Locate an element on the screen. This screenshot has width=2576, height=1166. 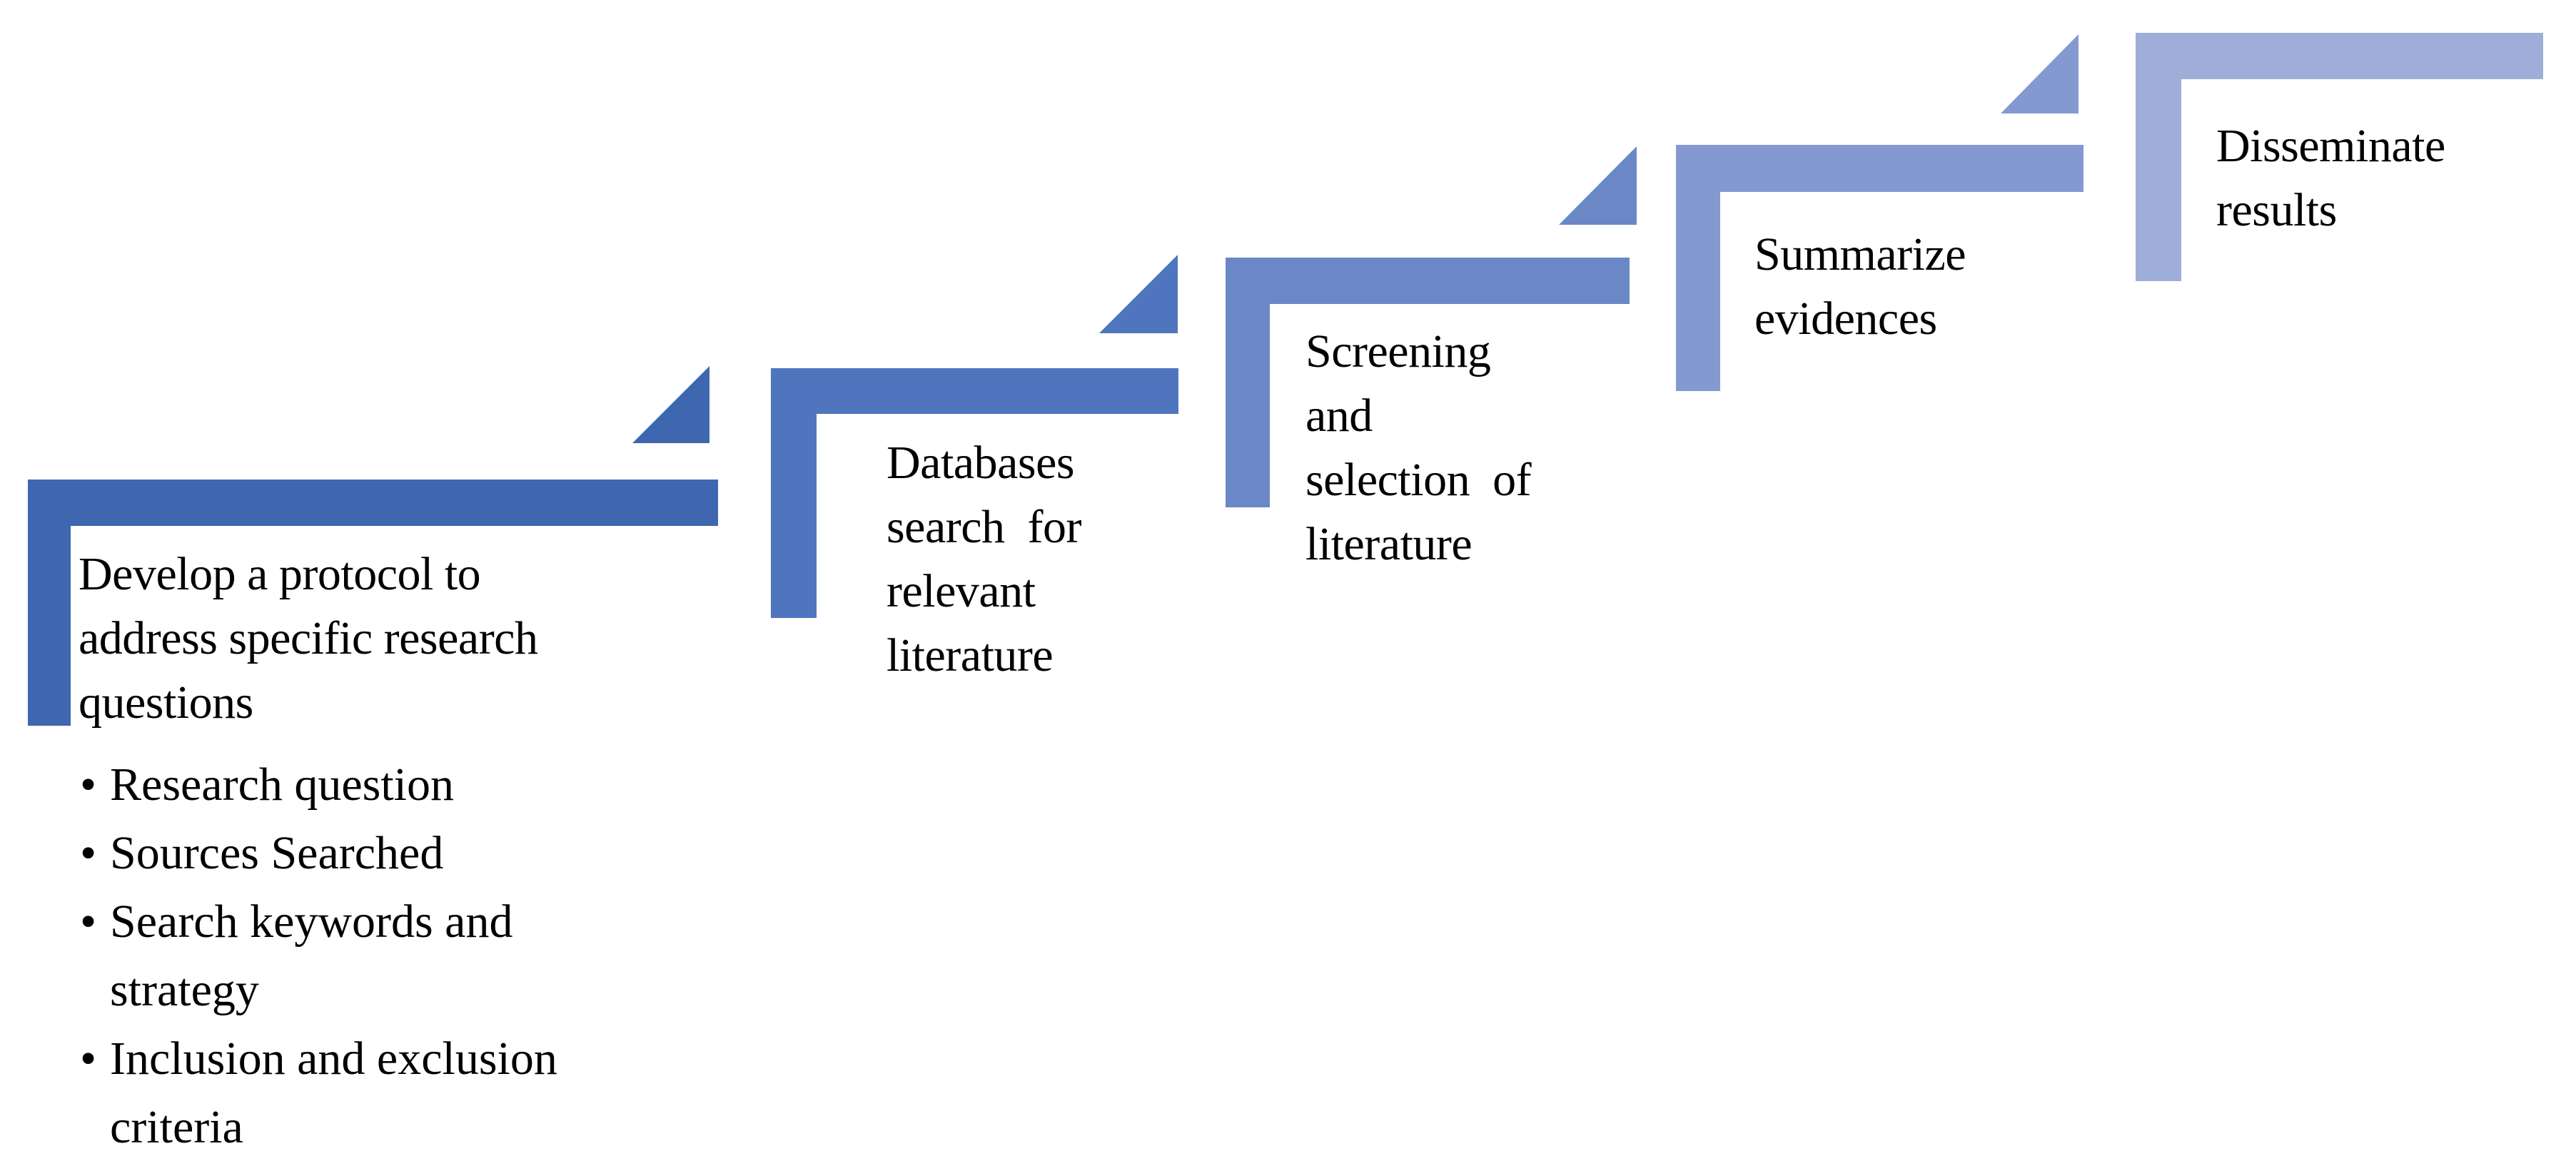
bullet-item: • Sources Searched is located at coordinates (318, 853).